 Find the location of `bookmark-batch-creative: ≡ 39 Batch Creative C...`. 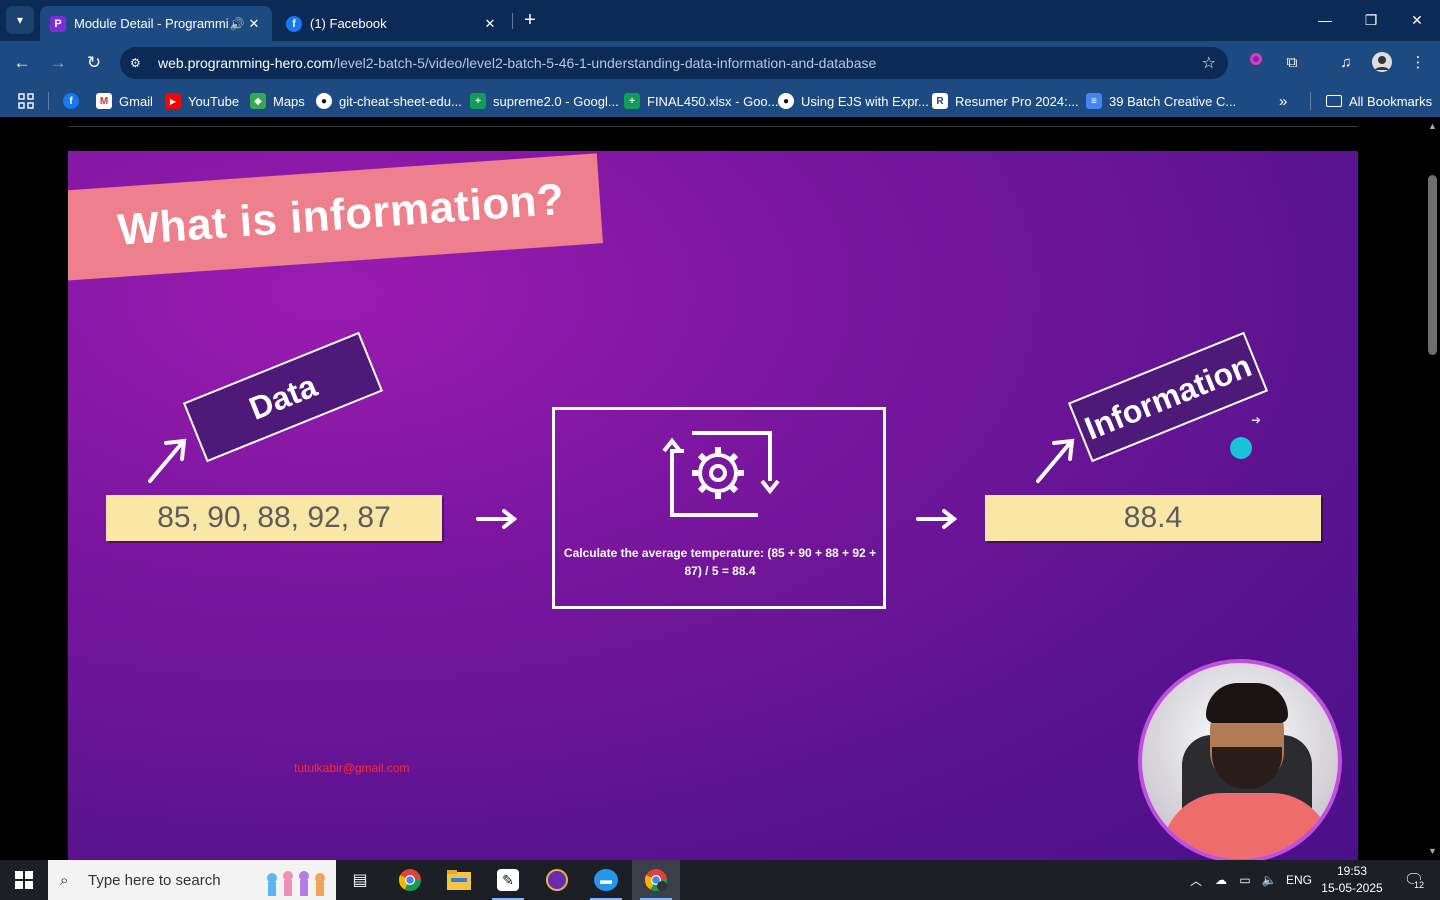

bookmark-batch-creative: ≡ 39 Batch Creative C... is located at coordinates (1161, 101).